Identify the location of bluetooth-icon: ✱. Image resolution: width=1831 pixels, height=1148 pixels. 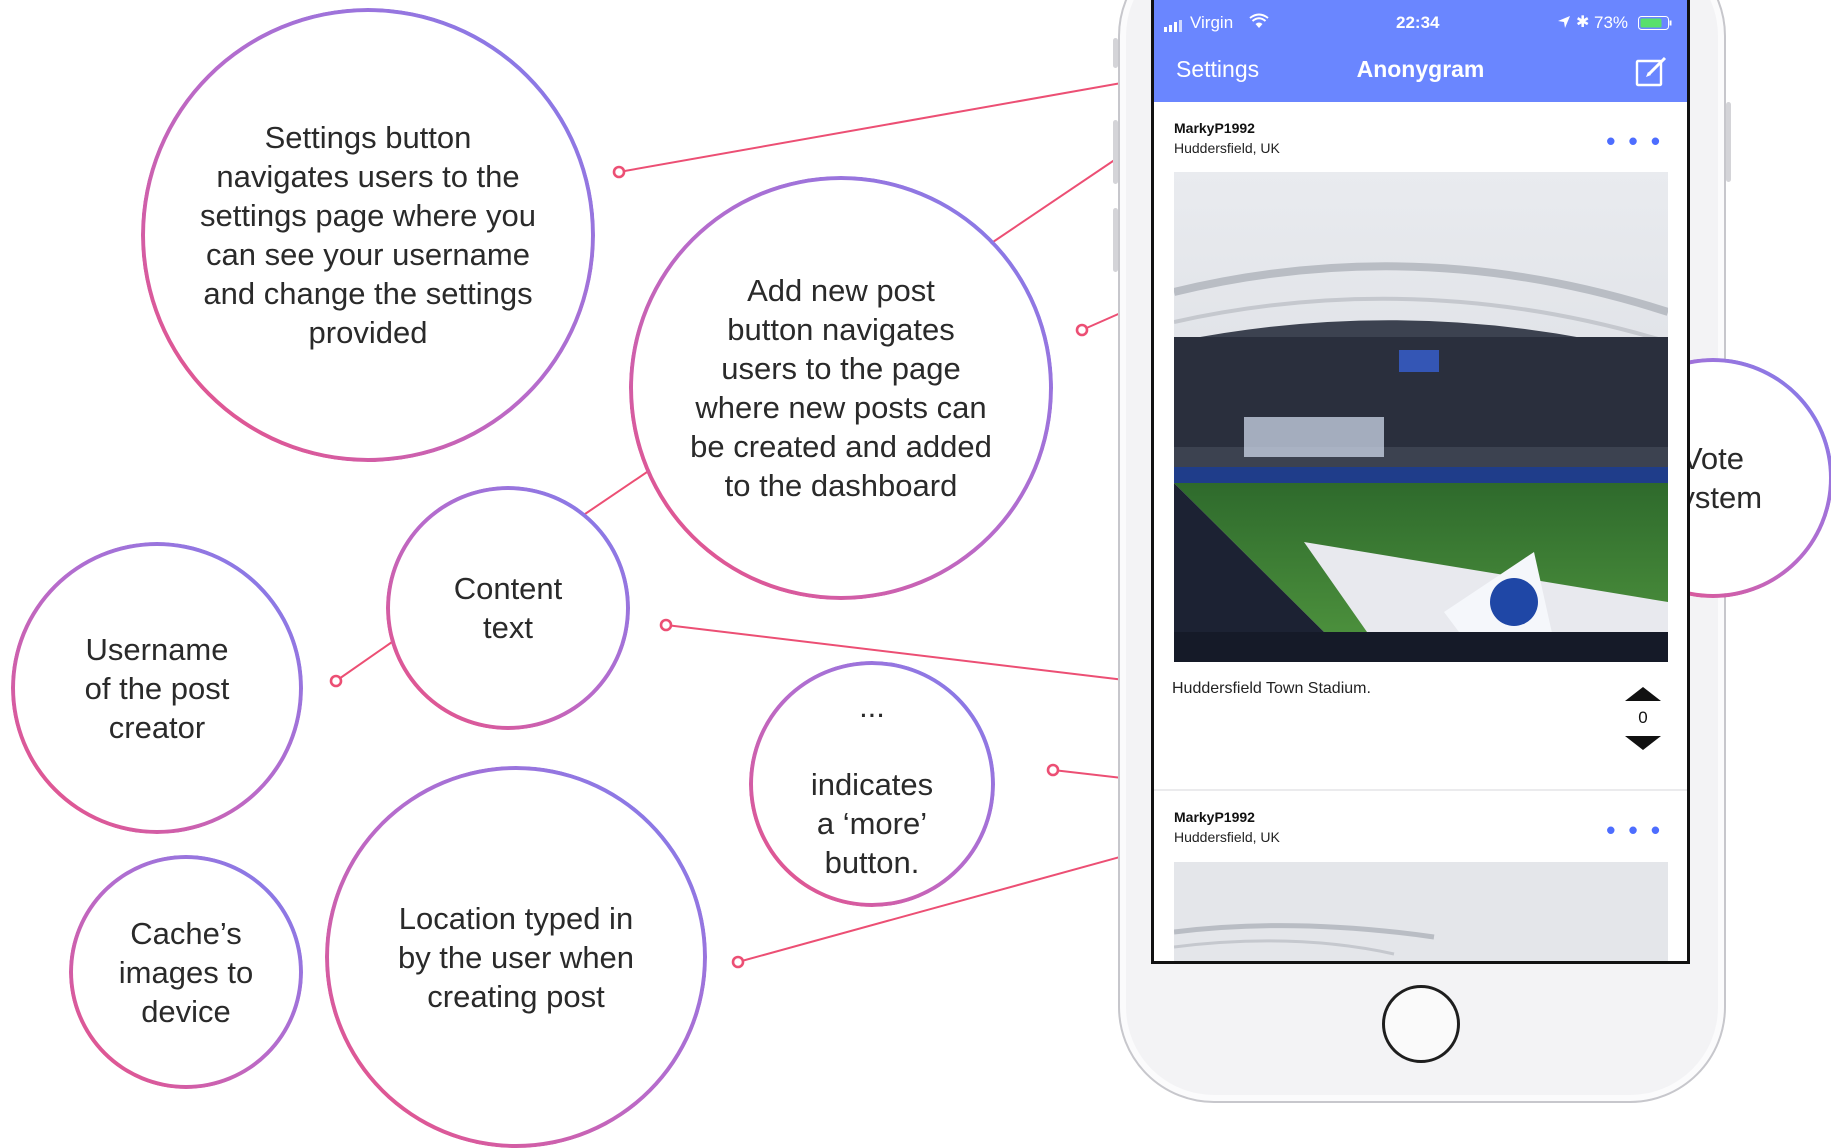
(1583, 22).